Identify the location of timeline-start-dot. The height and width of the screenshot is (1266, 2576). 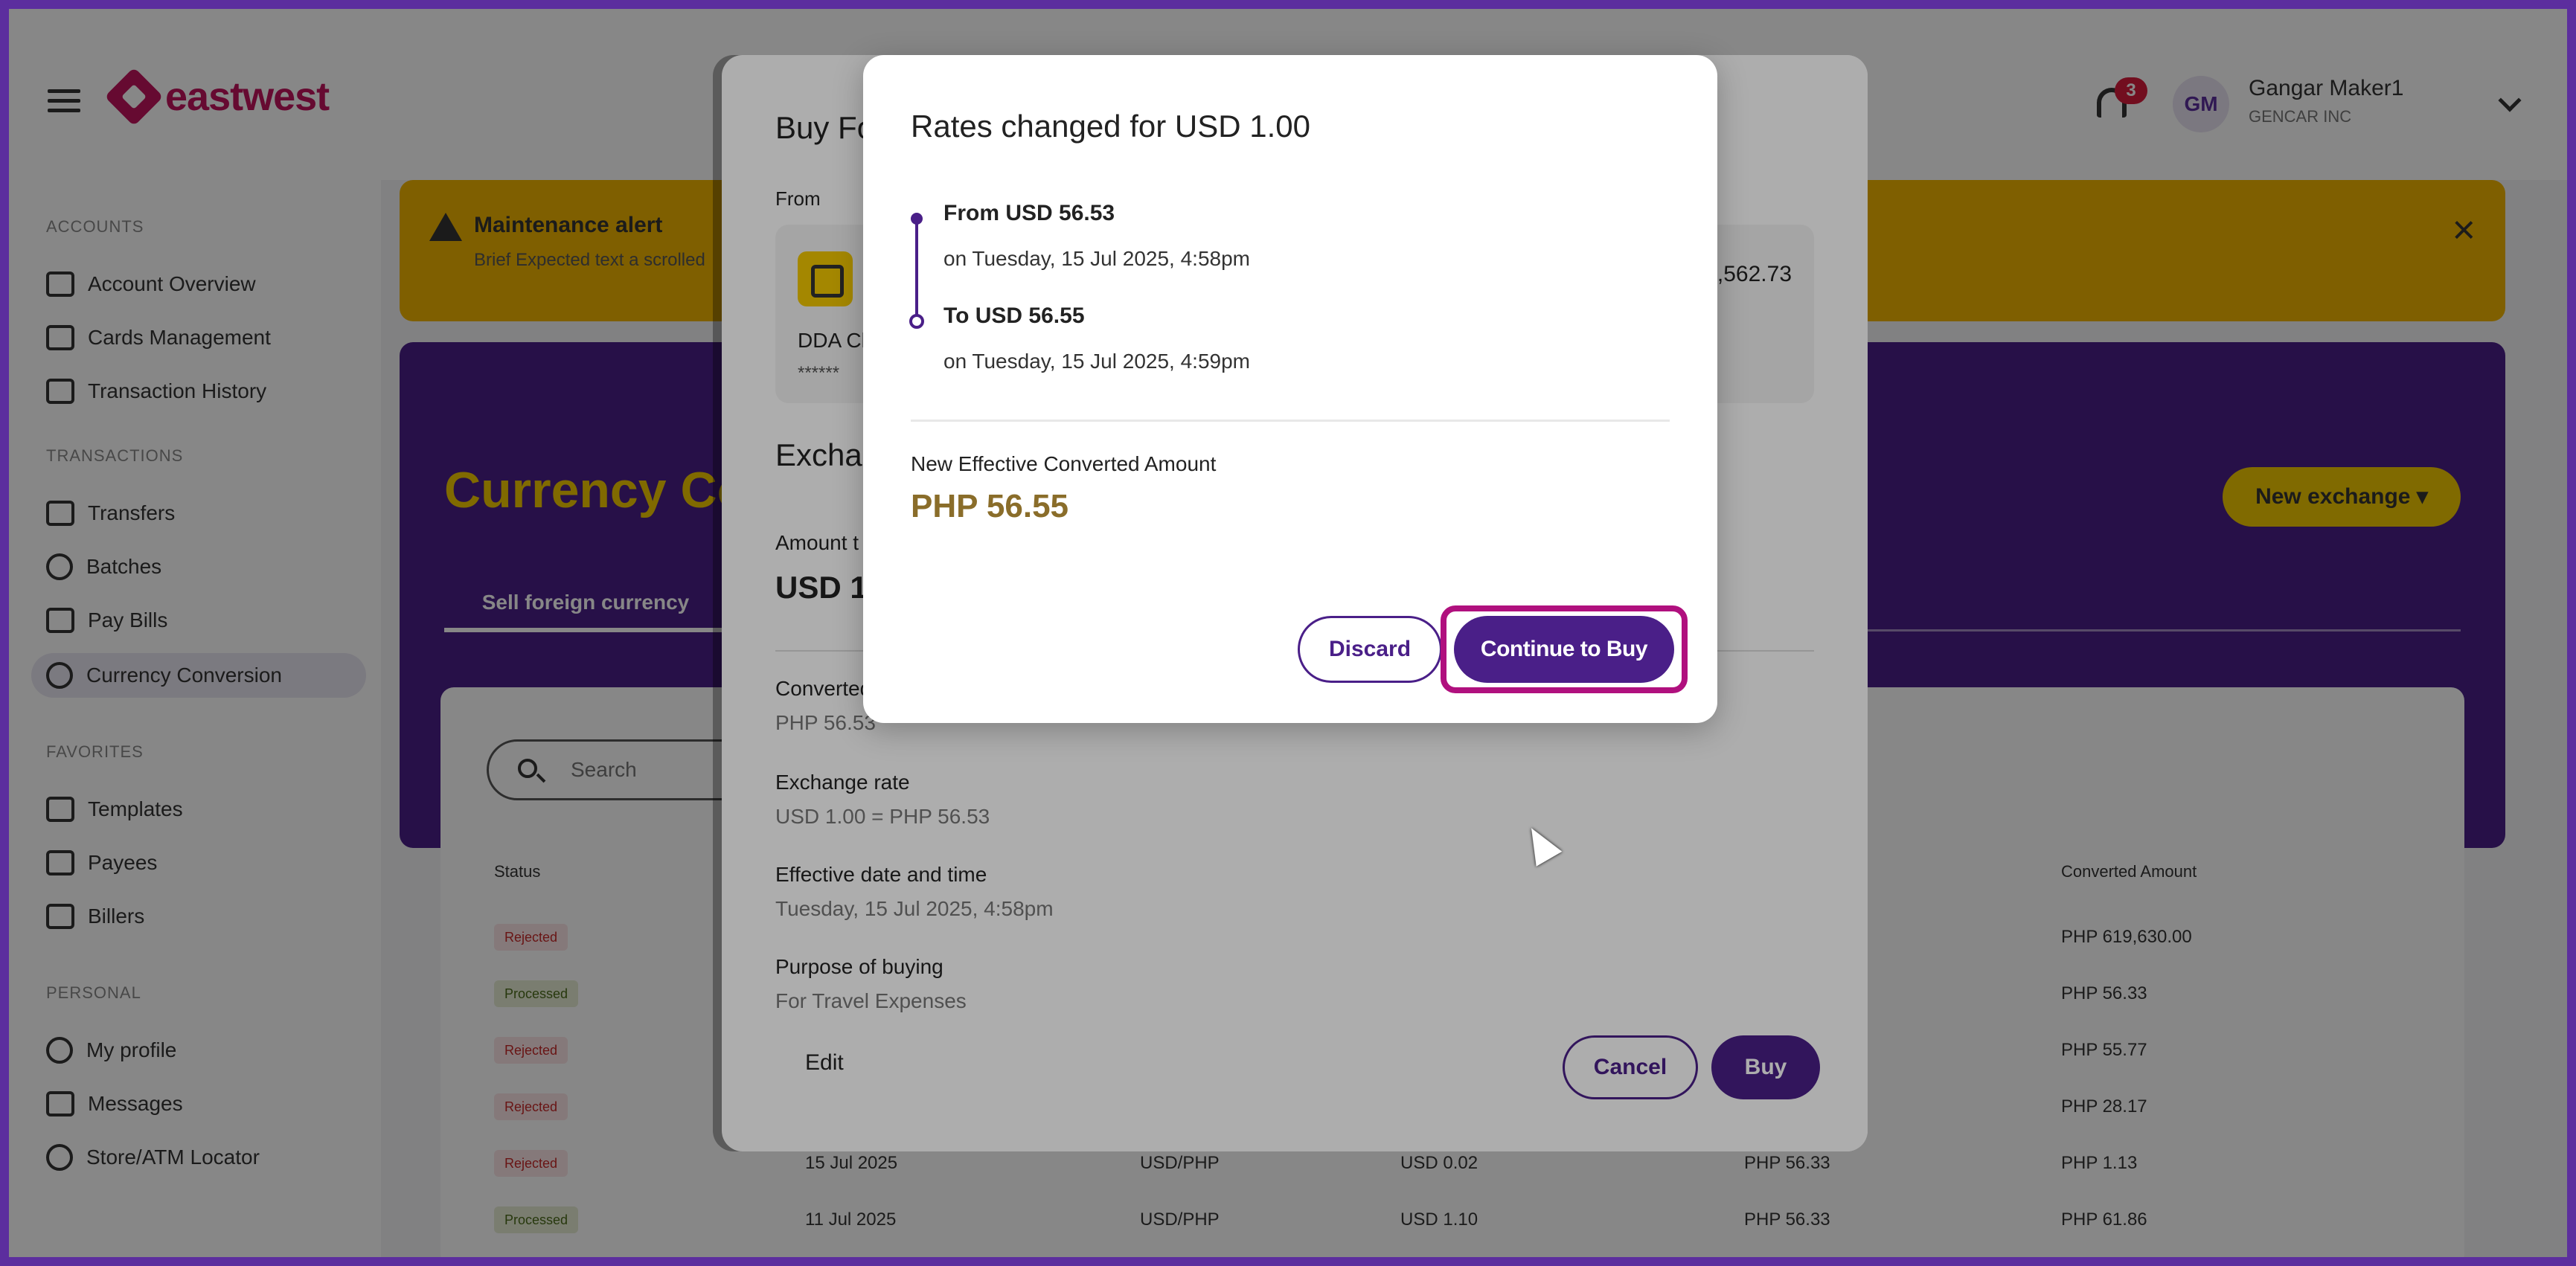
(917, 219).